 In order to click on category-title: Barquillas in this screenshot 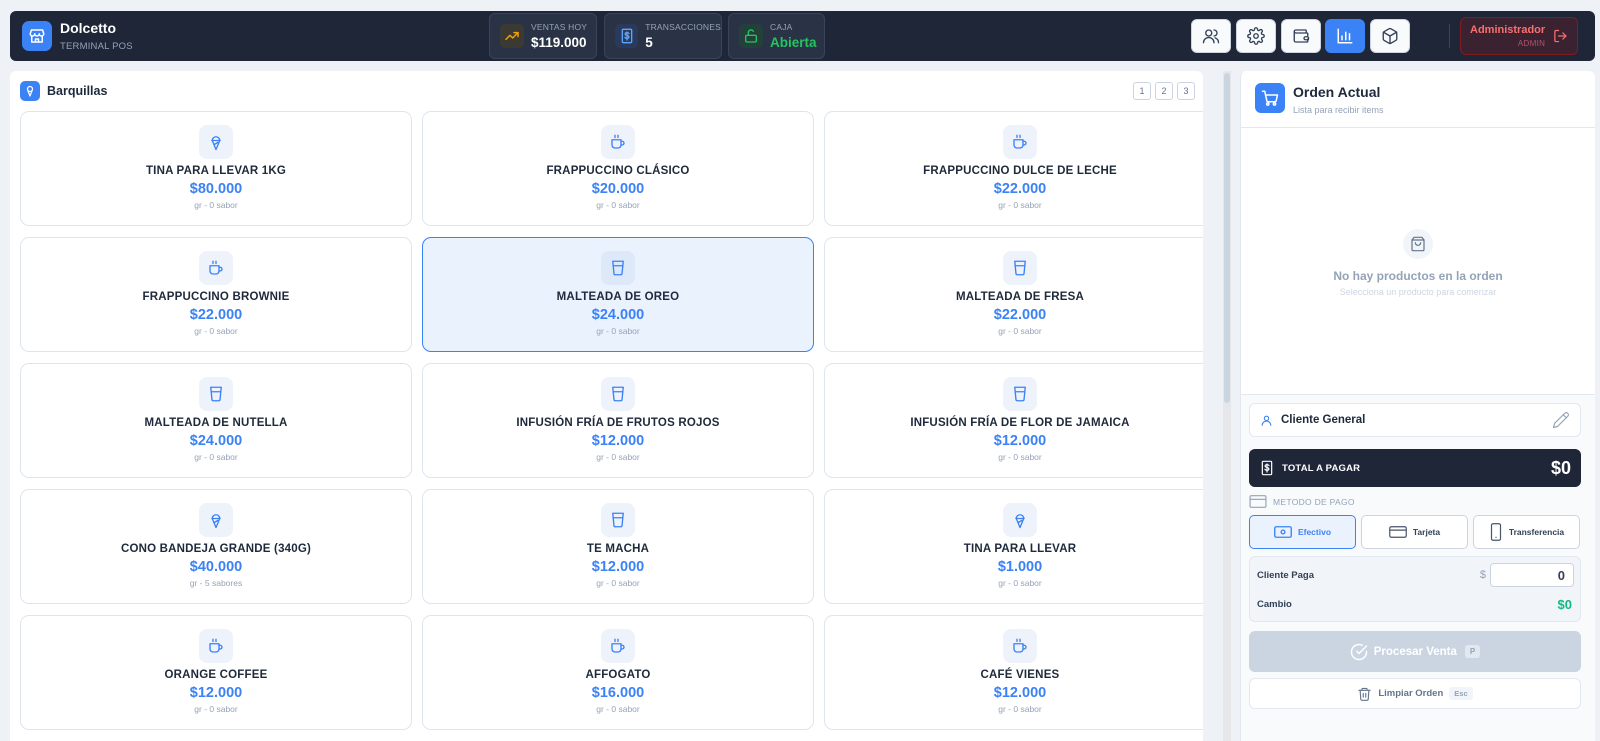, I will do `click(77, 91)`.